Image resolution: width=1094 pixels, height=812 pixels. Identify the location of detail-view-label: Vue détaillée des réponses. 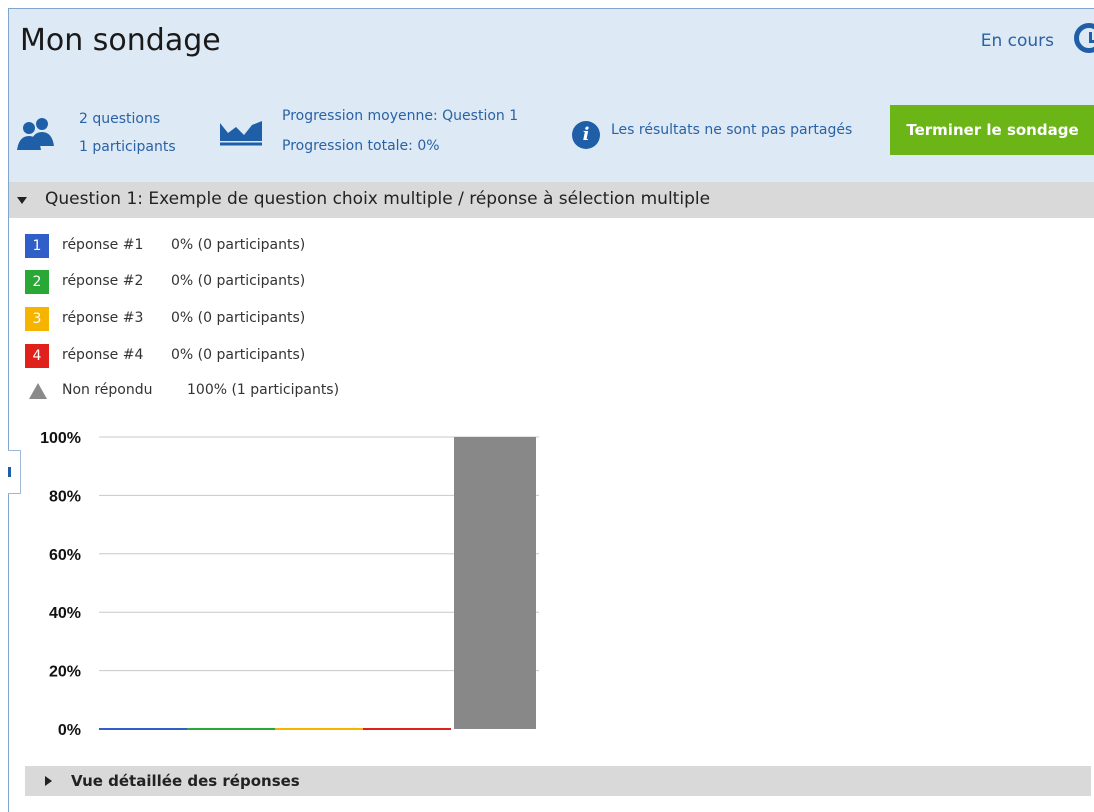
(185, 781).